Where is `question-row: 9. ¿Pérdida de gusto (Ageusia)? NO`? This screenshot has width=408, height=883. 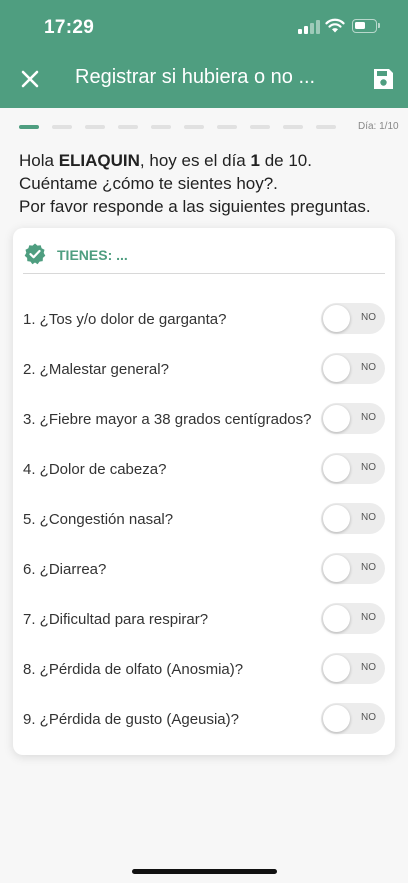
question-row: 9. ¿Pérdida de gusto (Ageusia)? NO is located at coordinates (204, 720).